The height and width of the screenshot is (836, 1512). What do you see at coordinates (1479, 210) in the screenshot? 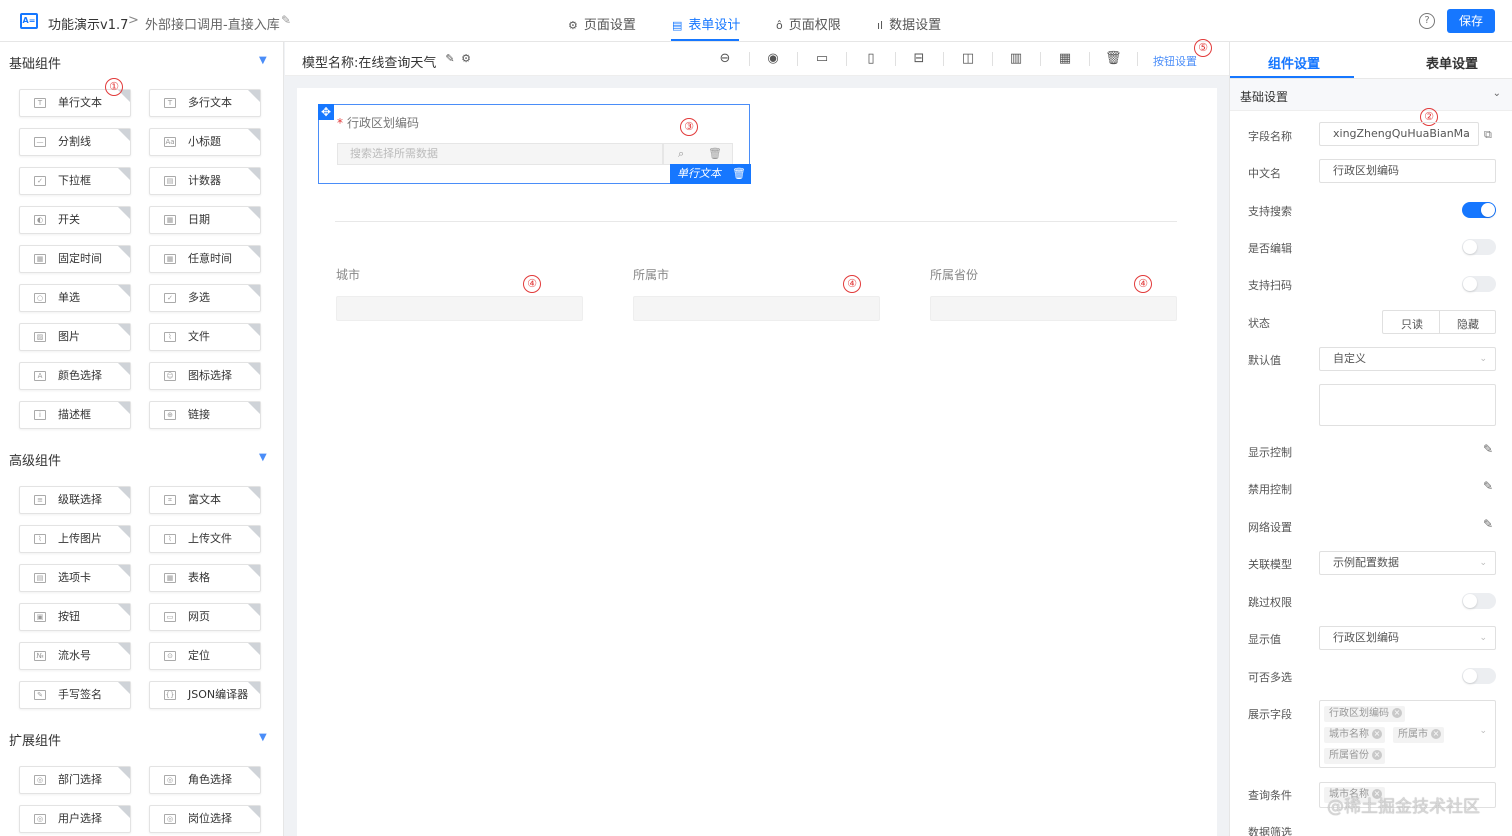
I see `search-support-toggle` at bounding box center [1479, 210].